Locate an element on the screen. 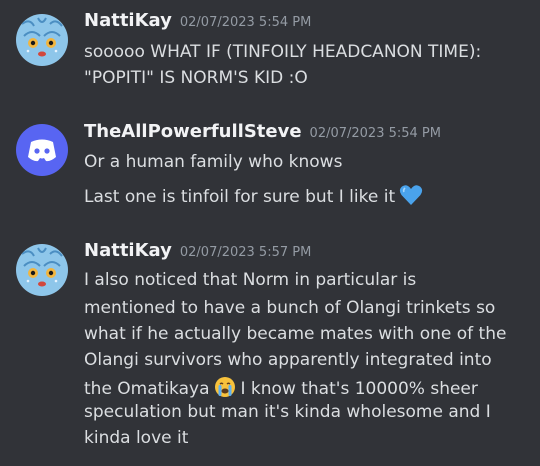  message-header: NattiKay 02/07/2023 5:54 PM is located at coordinates (197, 20).